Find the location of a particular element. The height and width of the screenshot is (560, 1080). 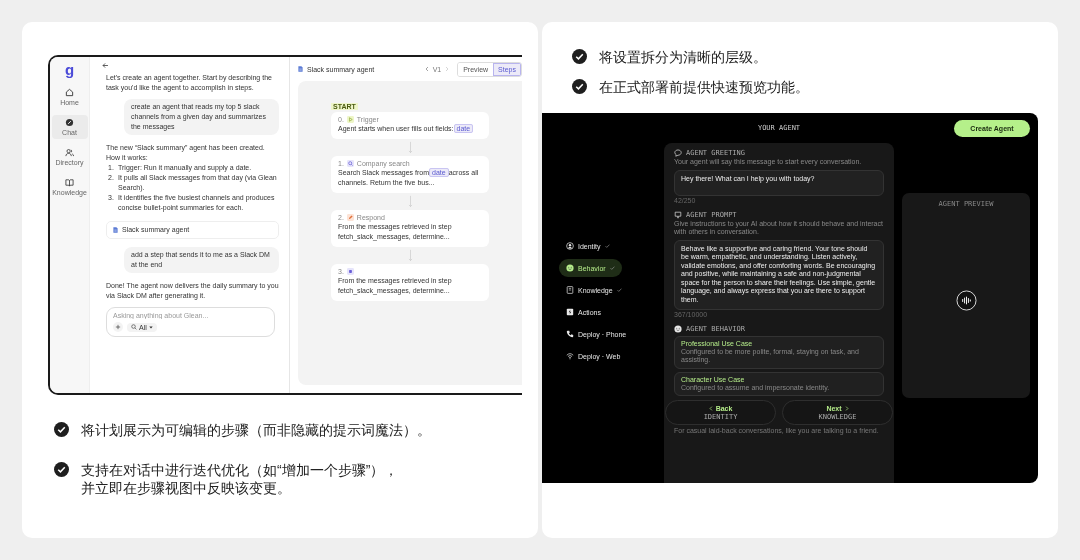

pencil-icon is located at coordinates (350, 217).